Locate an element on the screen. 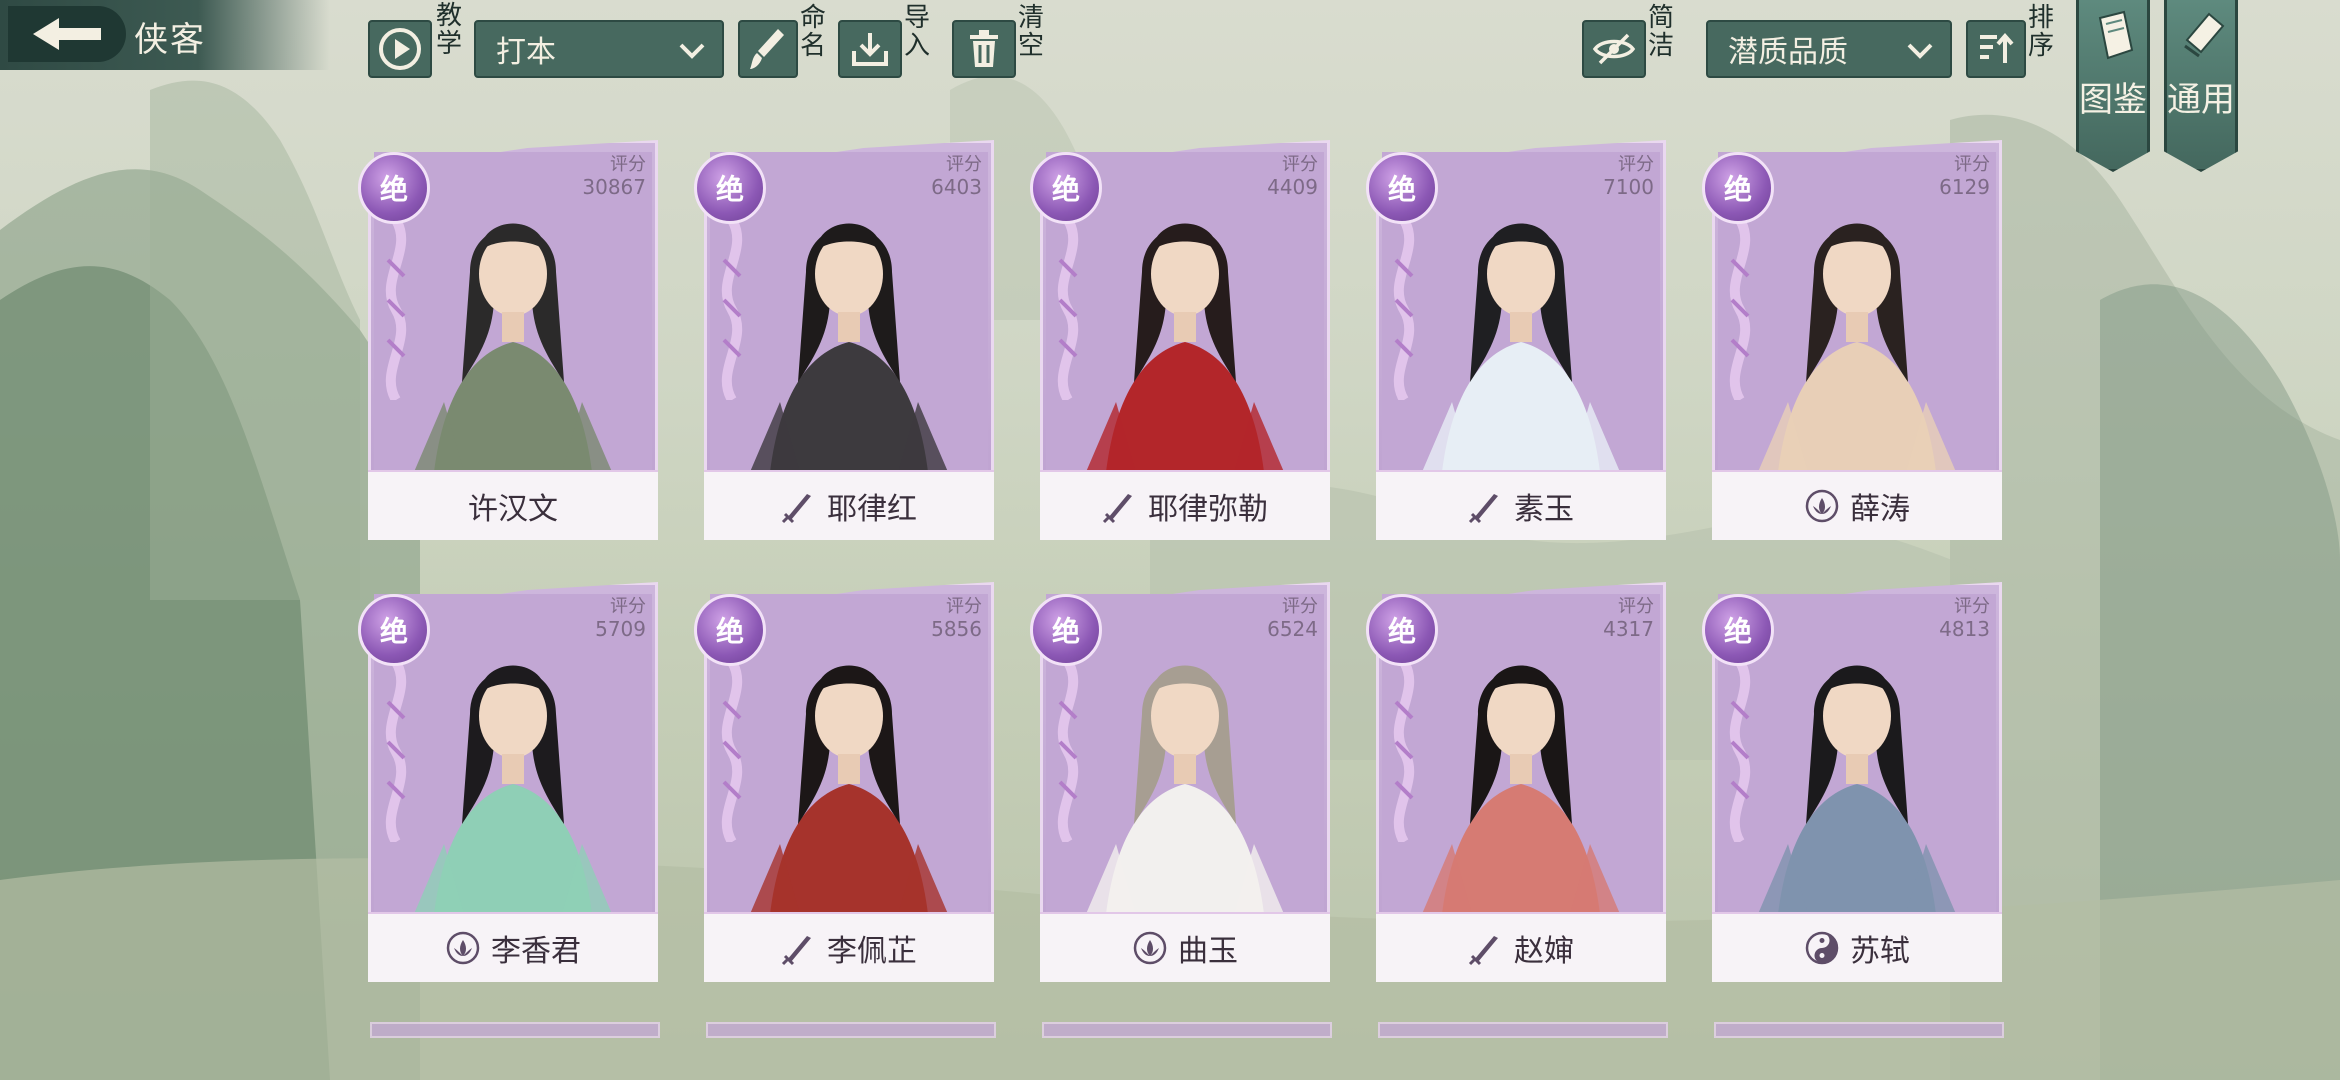 Image resolution: width=2340 pixels, height=1080 pixels. hero-card: 绝 评分 4813 苏轼 is located at coordinates (1852, 782).